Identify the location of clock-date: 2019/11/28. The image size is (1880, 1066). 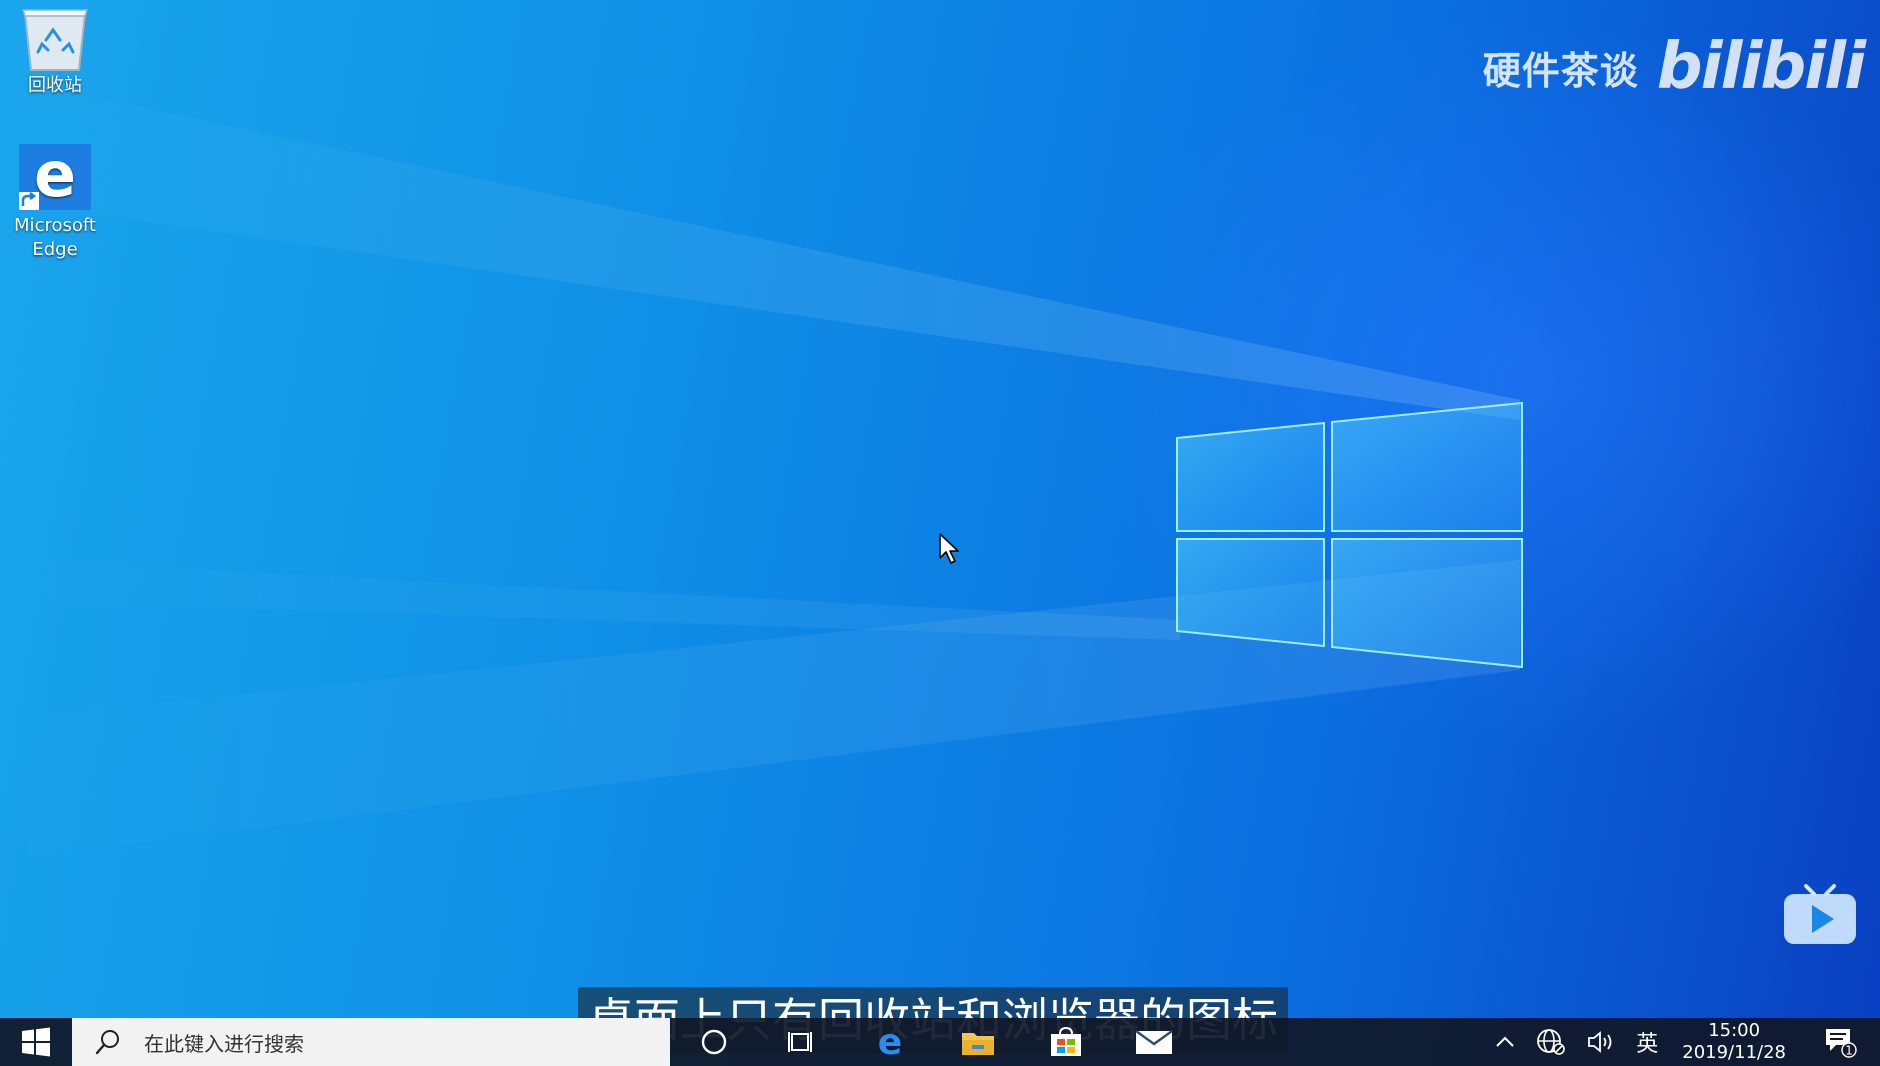
(1734, 1052).